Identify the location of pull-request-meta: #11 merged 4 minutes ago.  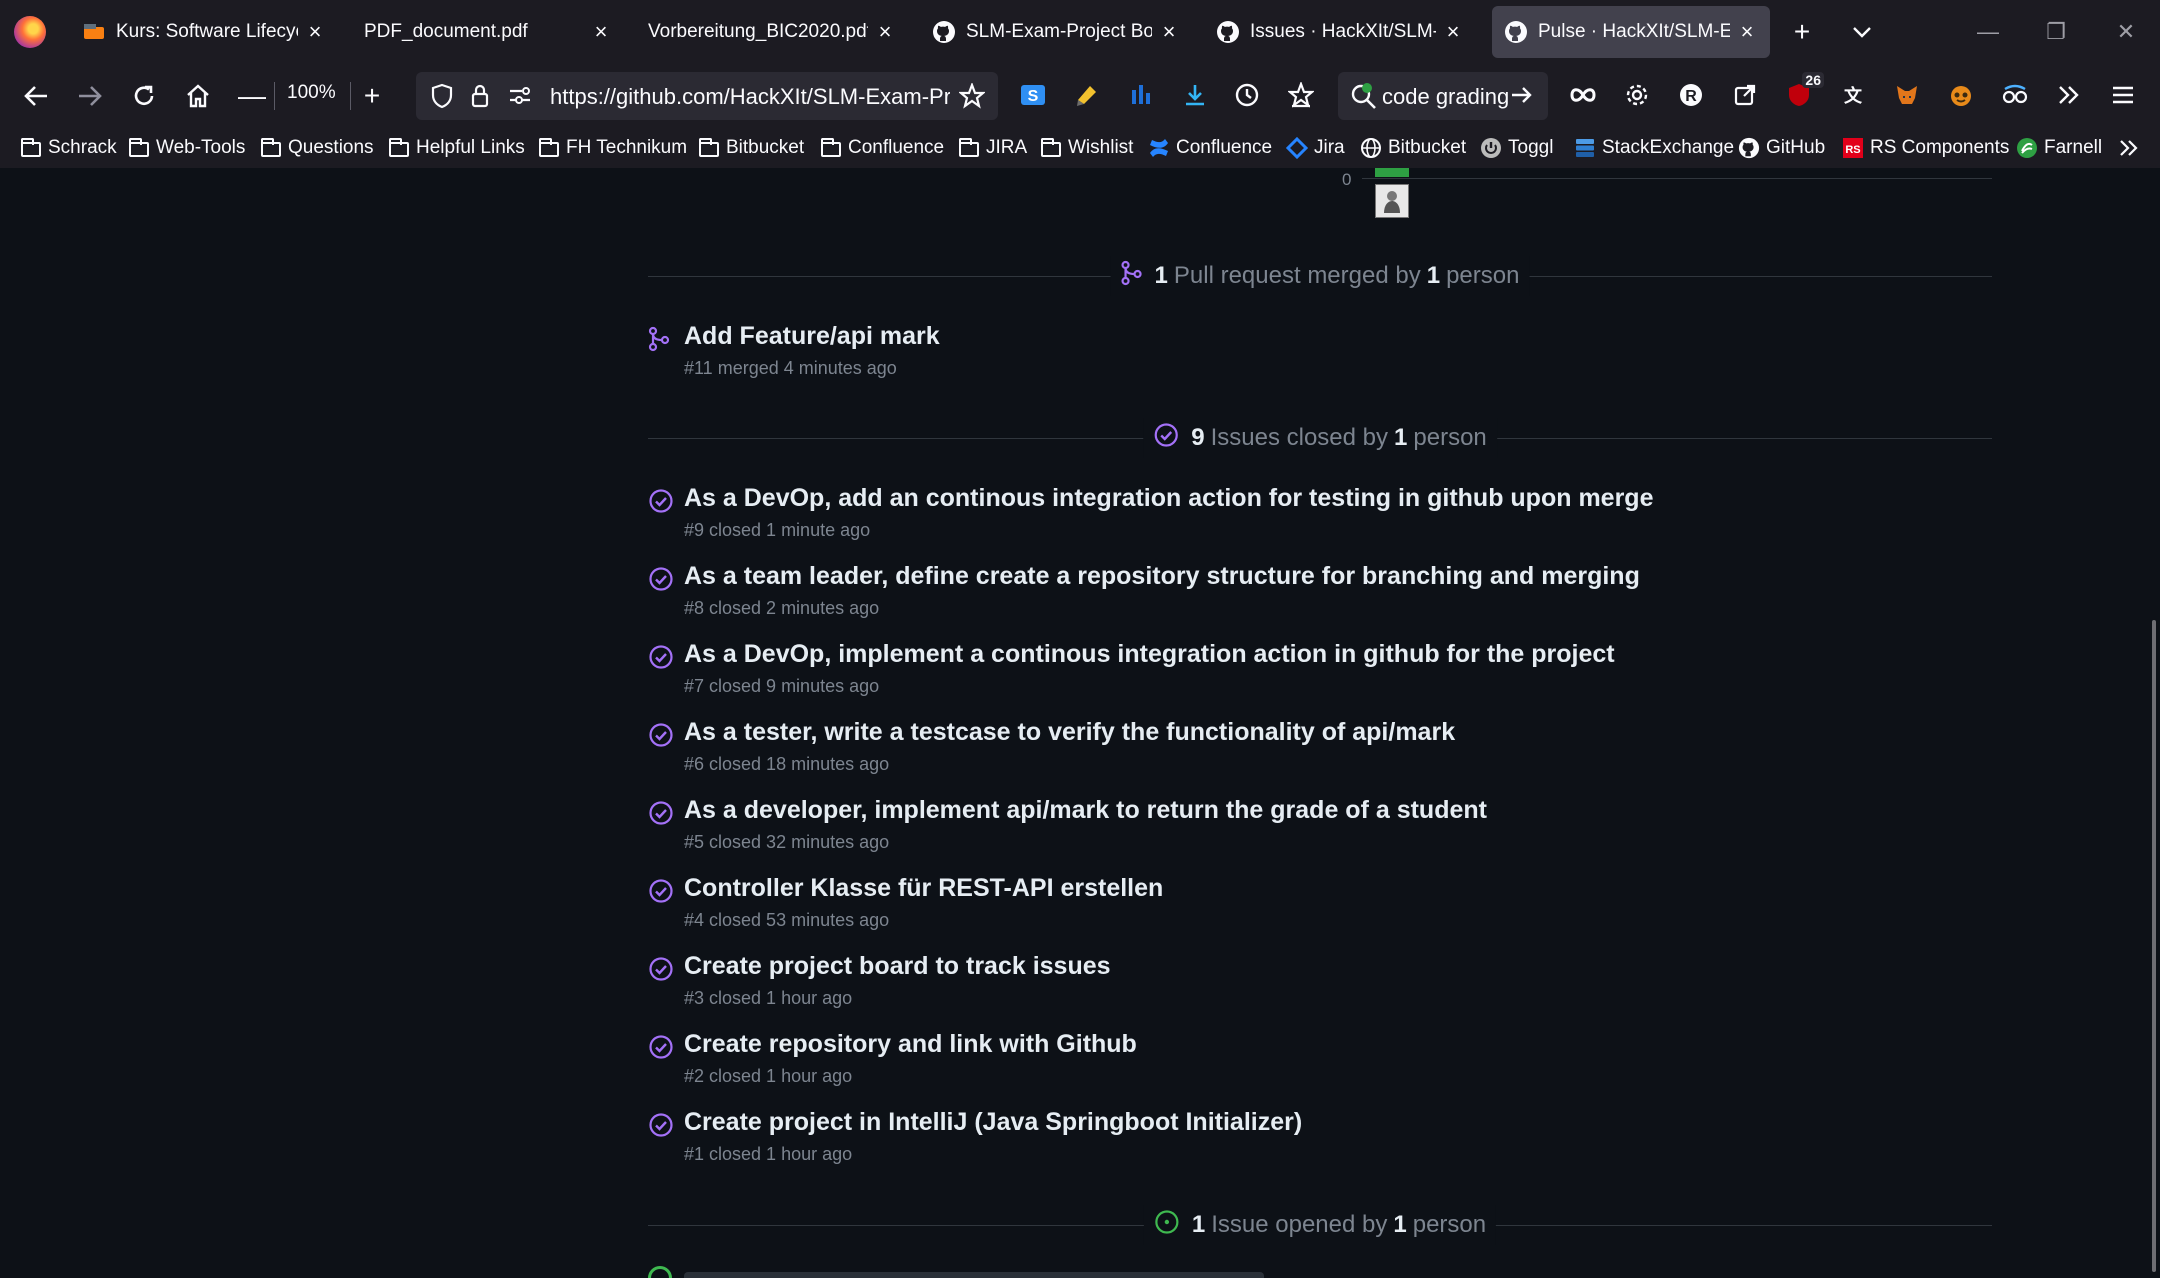
(790, 368).